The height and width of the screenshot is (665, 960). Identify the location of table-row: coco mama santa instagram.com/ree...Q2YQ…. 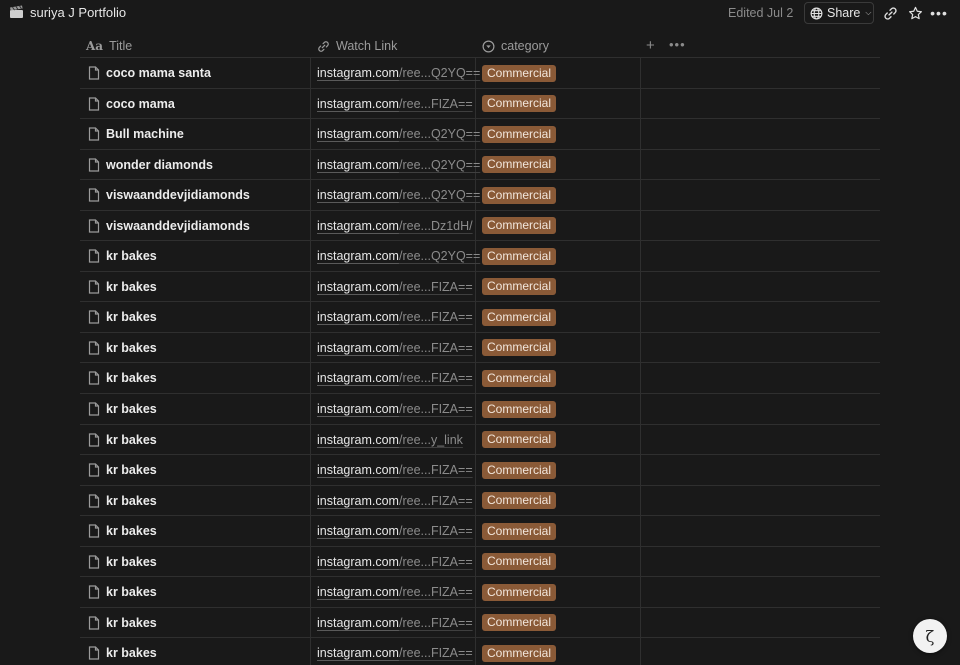
(480, 72).